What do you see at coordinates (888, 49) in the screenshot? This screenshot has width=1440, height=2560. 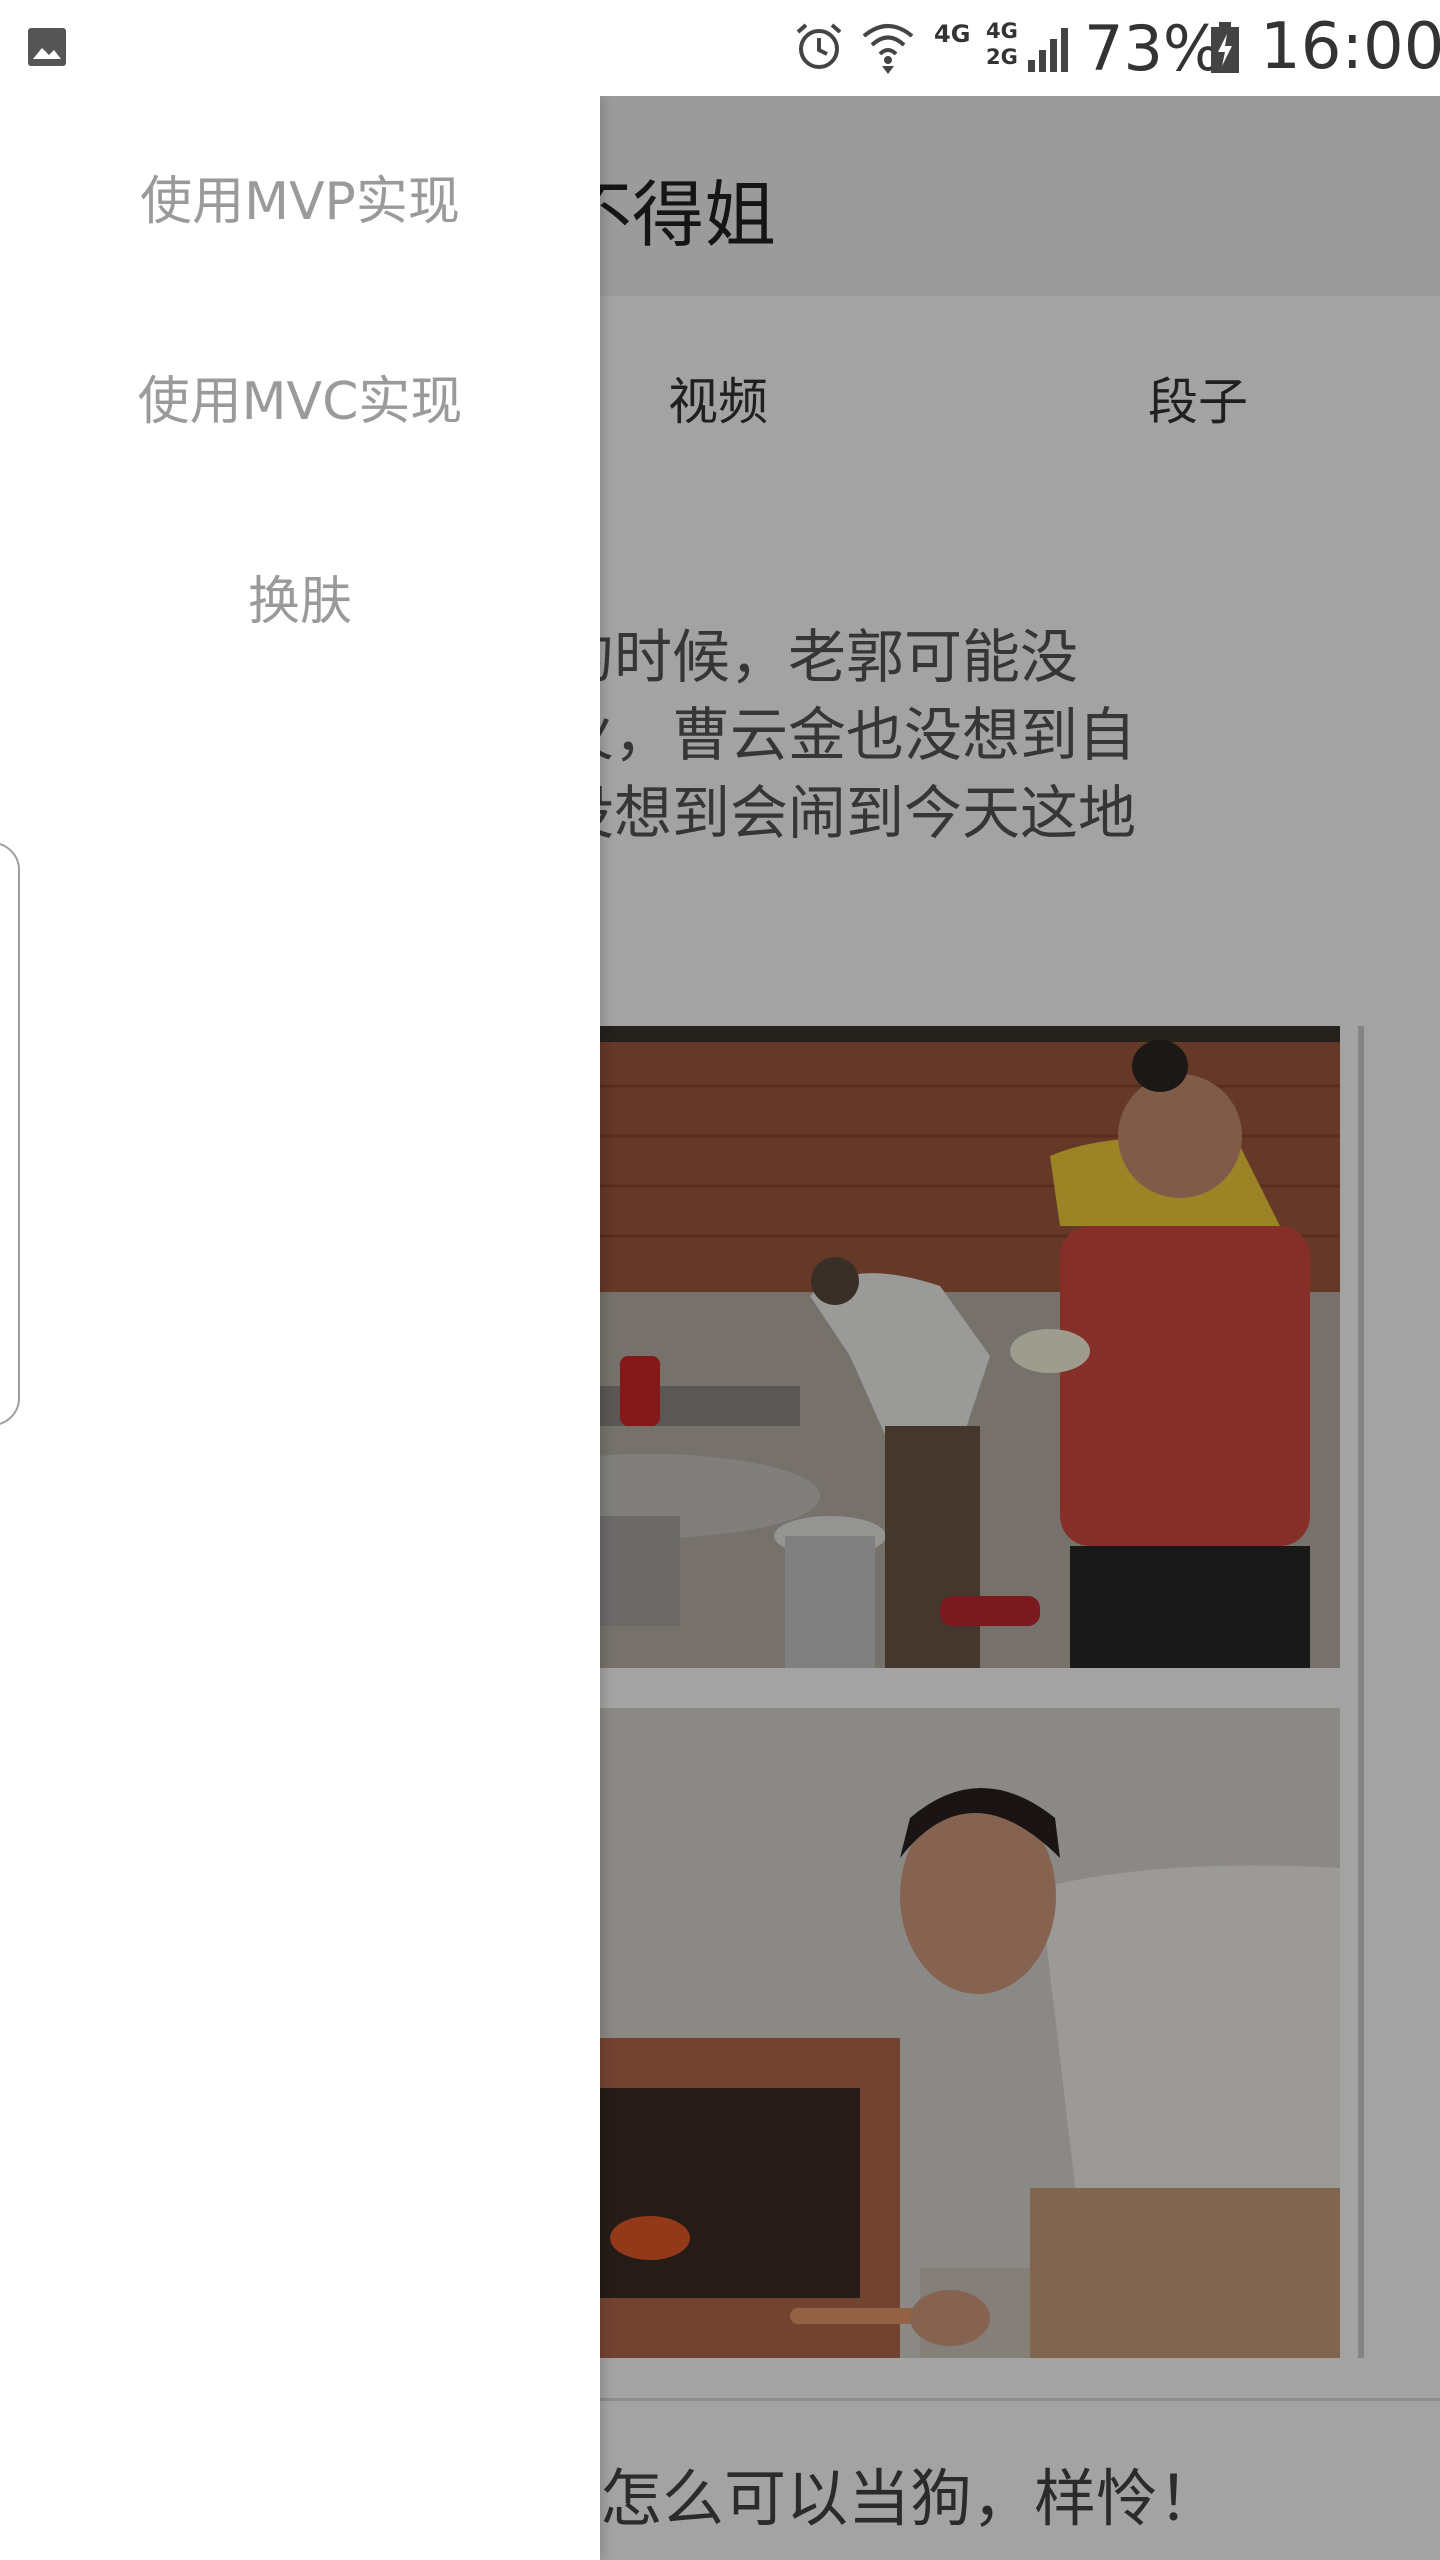 I see `wifi-icon` at bounding box center [888, 49].